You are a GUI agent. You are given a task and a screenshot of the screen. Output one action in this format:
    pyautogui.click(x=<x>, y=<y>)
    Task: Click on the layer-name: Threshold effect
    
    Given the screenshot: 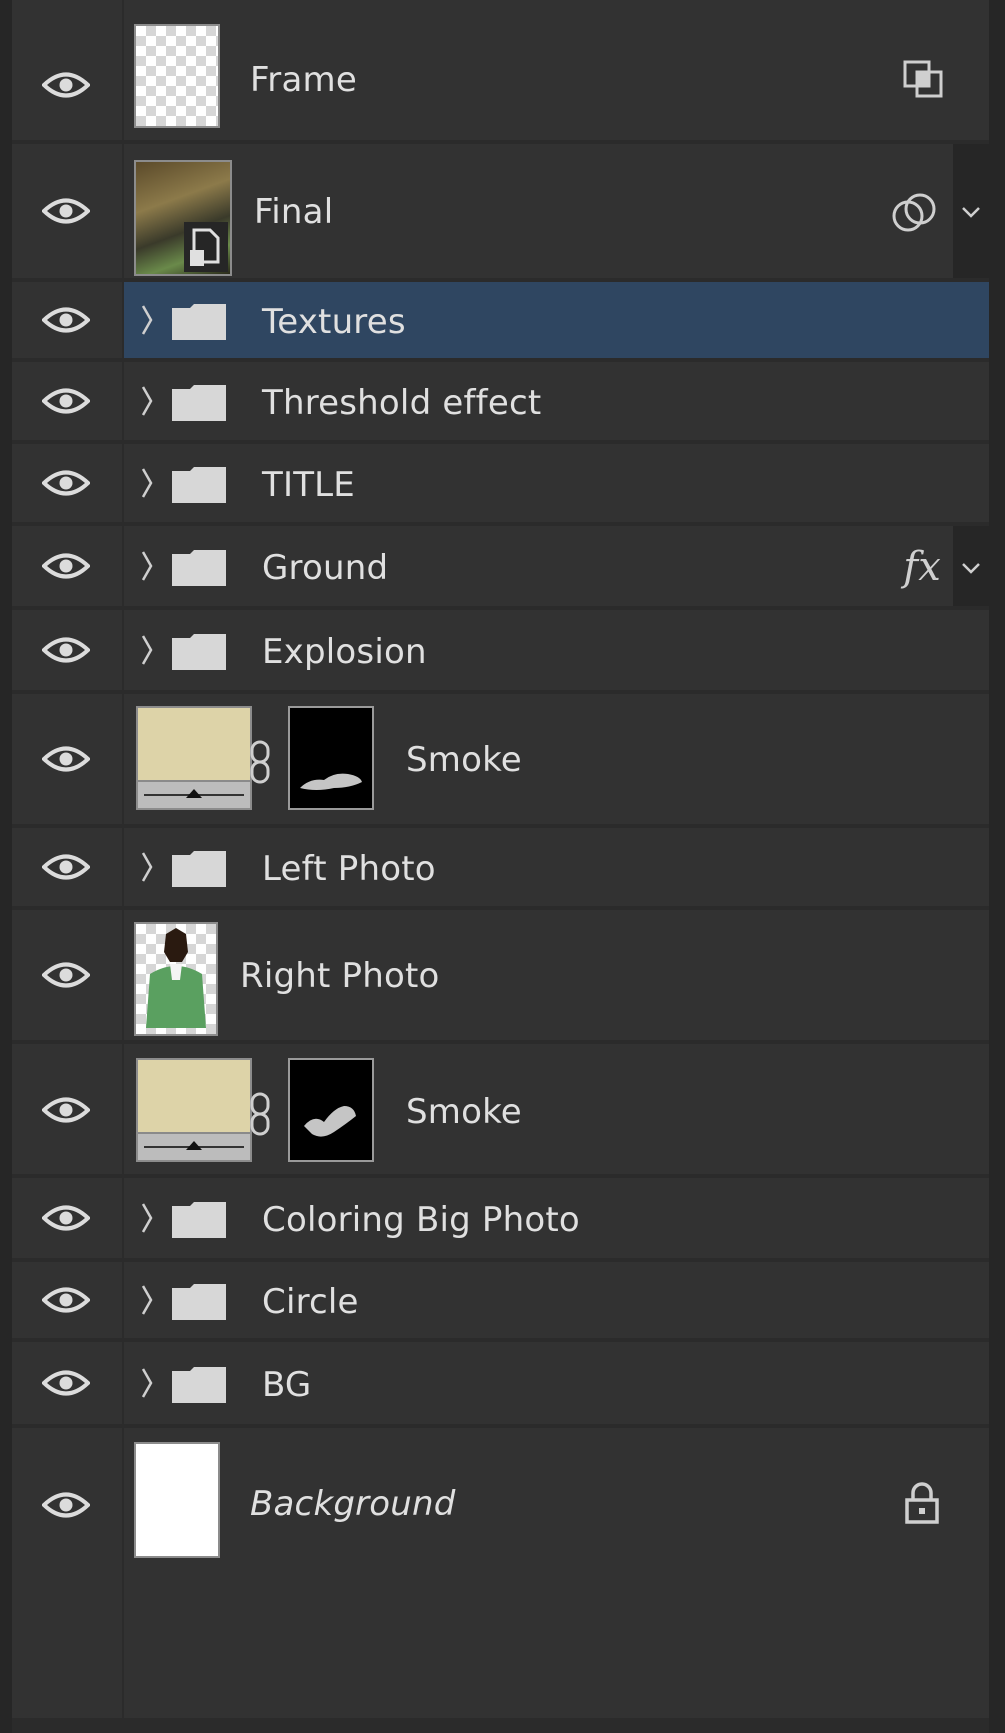 What is the action you would take?
    pyautogui.click(x=401, y=403)
    